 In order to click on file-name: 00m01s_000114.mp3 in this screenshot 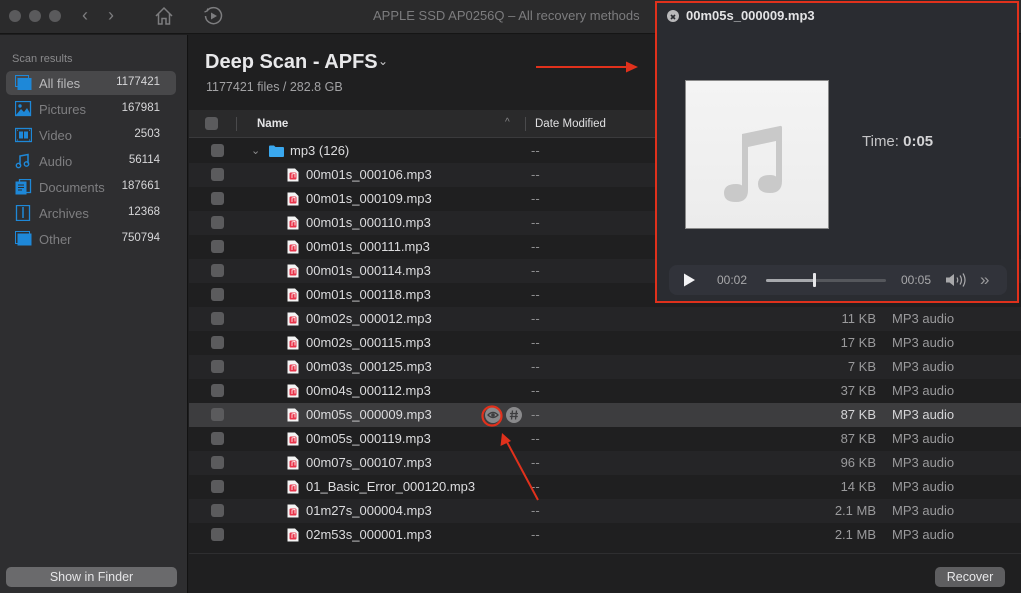, I will do `click(368, 270)`.